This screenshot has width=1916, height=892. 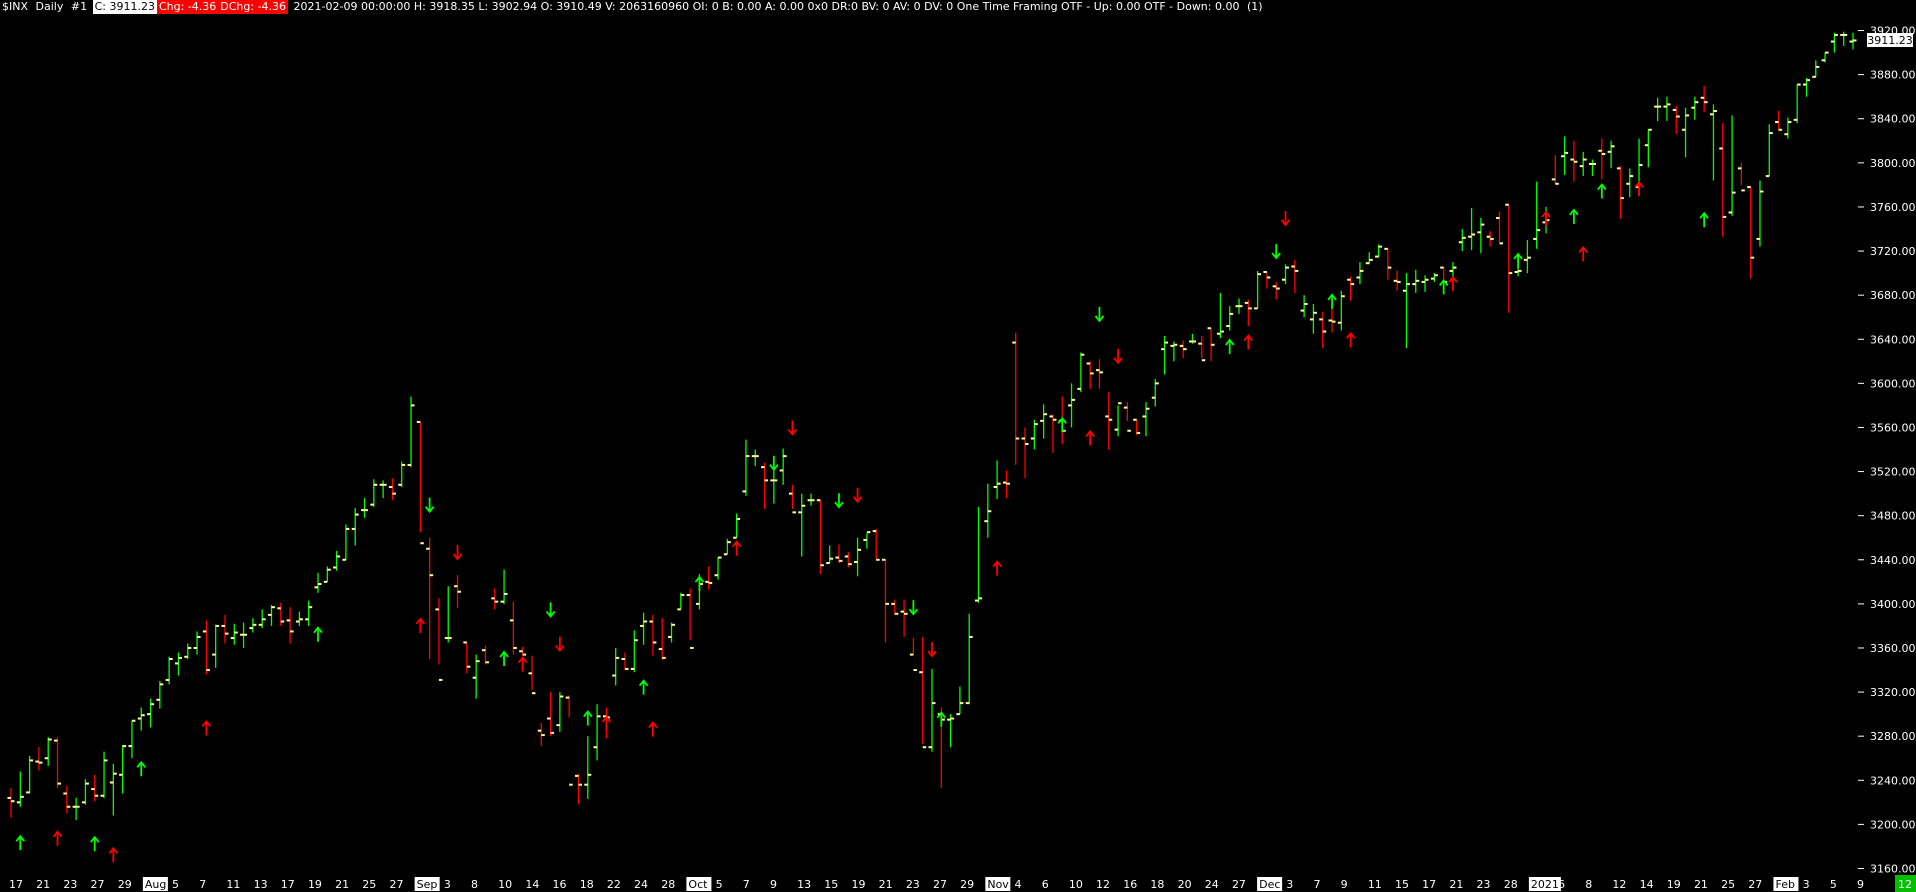 What do you see at coordinates (70, 884) in the screenshot?
I see `x-tick-label: 23` at bounding box center [70, 884].